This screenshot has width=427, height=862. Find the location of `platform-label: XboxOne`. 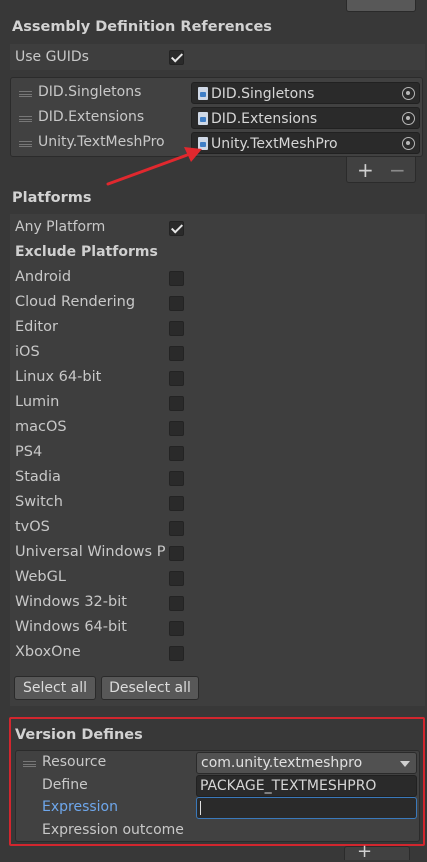

platform-label: XboxOne is located at coordinates (48, 652).